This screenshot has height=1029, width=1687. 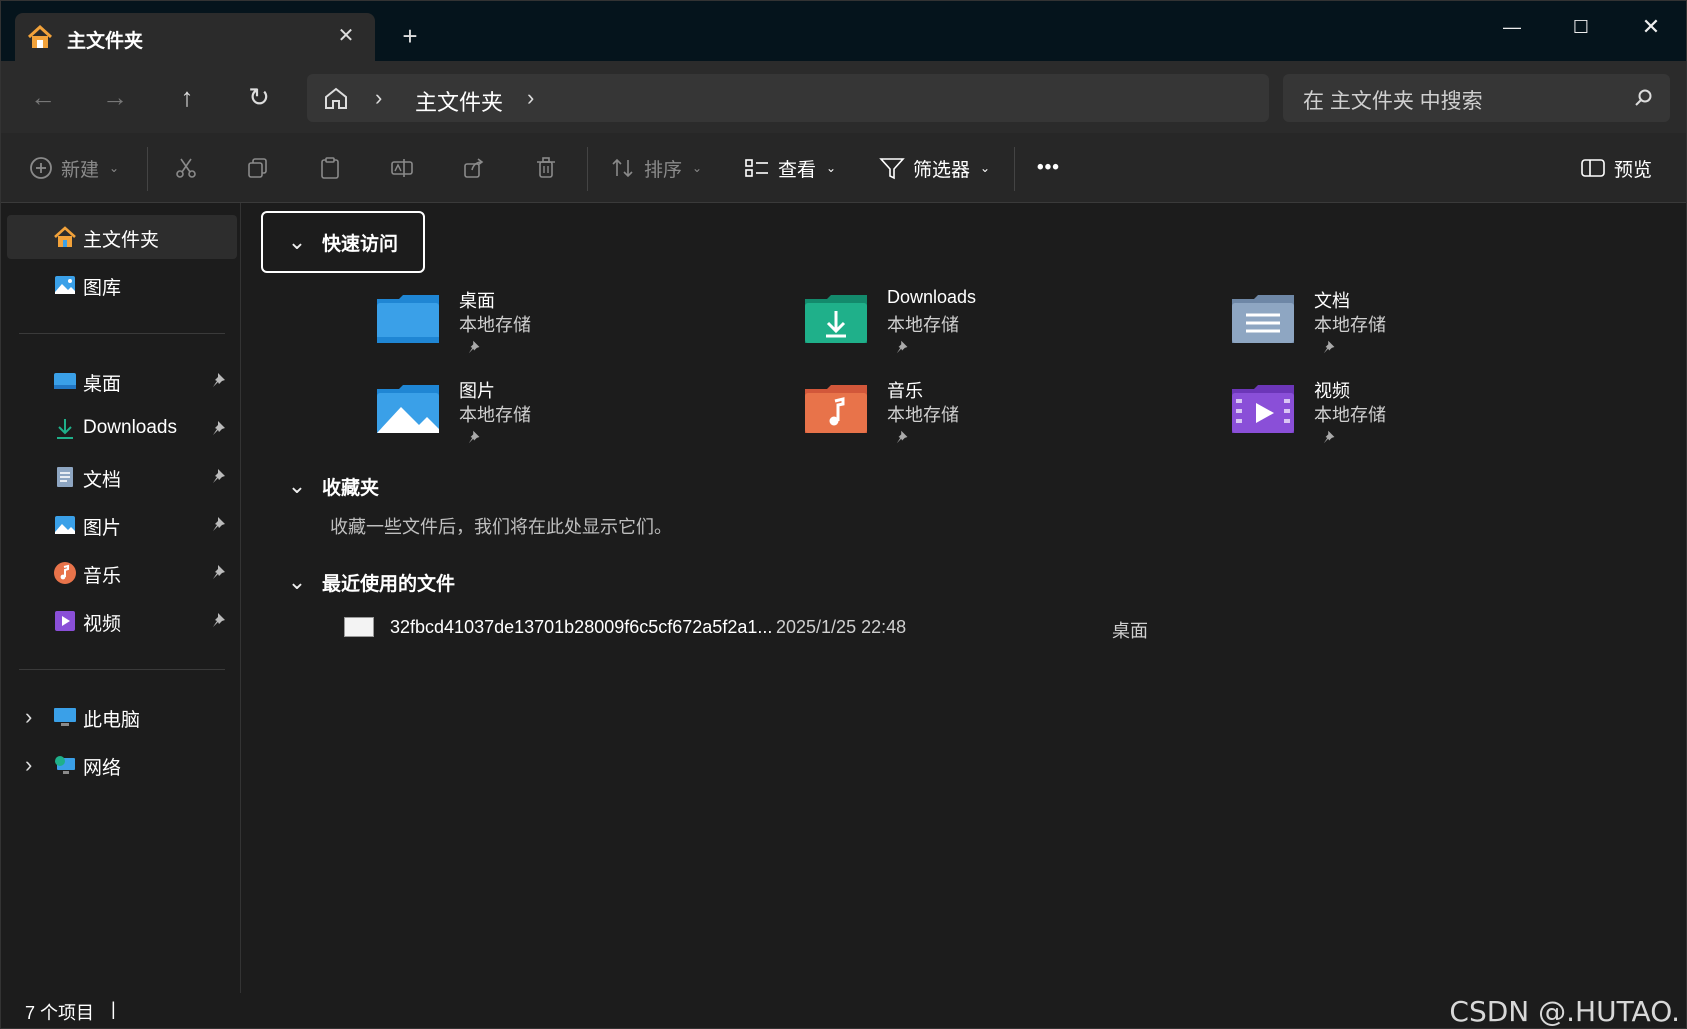 I want to click on favorites-empty-message: 收藏一些文件后，我们将在此处显示它们。, so click(x=501, y=527).